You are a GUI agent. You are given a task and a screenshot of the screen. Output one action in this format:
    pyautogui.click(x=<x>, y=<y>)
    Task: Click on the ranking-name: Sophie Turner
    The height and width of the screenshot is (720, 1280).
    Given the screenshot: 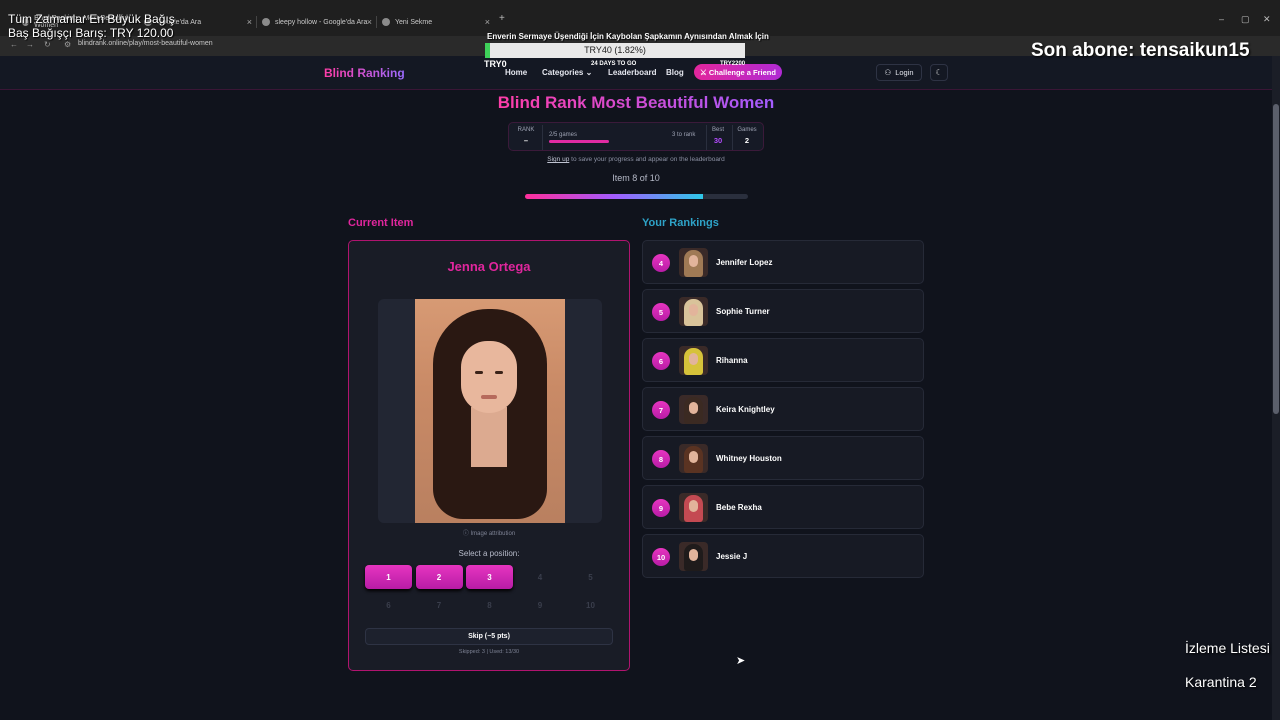 What is the action you would take?
    pyautogui.click(x=743, y=311)
    